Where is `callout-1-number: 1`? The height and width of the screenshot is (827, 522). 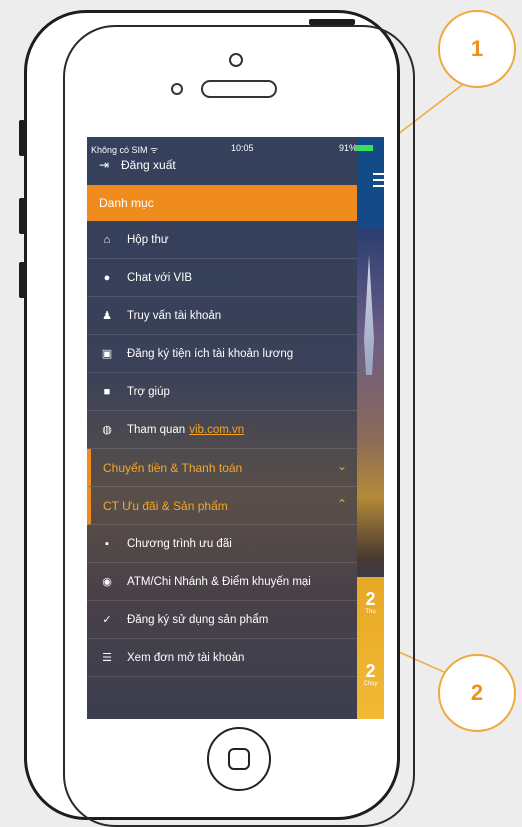
callout-1-number: 1 is located at coordinates (477, 48).